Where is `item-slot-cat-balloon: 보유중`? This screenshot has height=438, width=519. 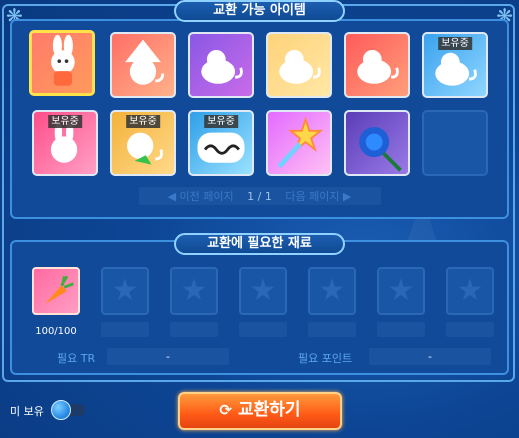 item-slot-cat-balloon: 보유중 is located at coordinates (221, 143).